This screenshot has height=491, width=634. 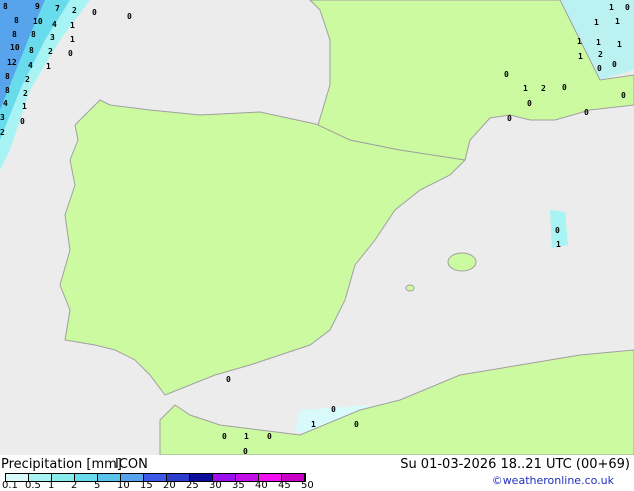 What do you see at coordinates (74, 485) in the screenshot?
I see `scale-tick: 2` at bounding box center [74, 485].